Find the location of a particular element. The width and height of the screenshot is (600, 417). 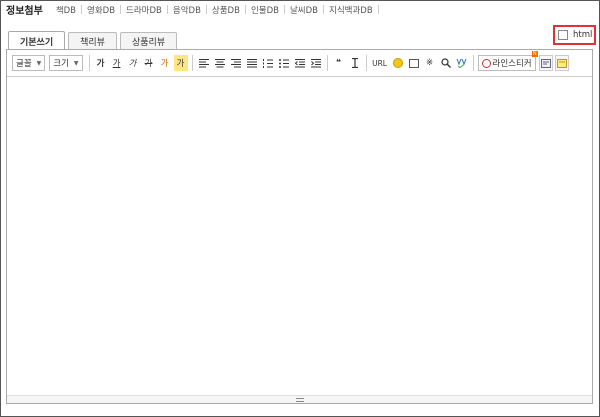

smiley-icon is located at coordinates (397, 63).